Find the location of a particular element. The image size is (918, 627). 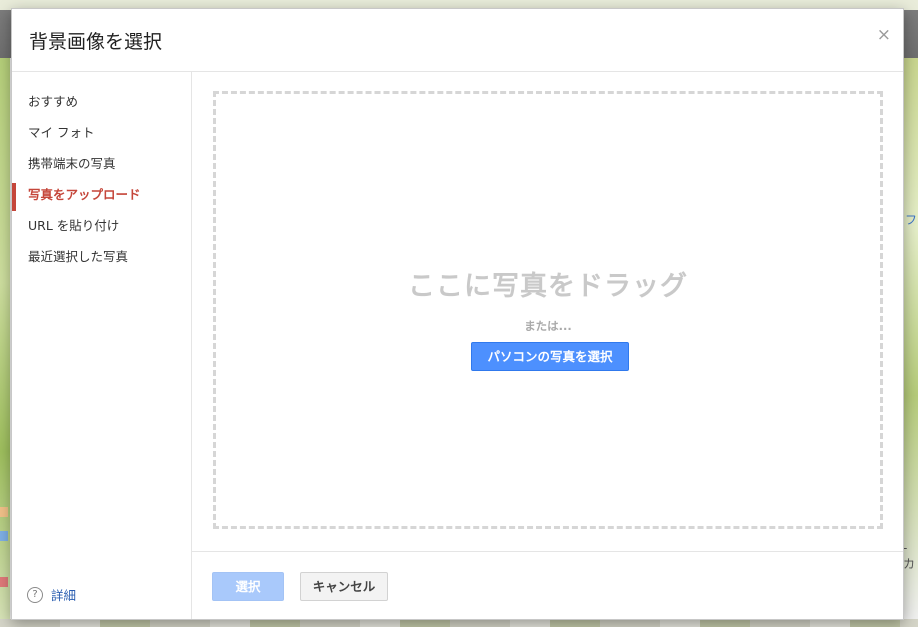

sidebar-item-my-photos: マイ フォト is located at coordinates (101, 134).